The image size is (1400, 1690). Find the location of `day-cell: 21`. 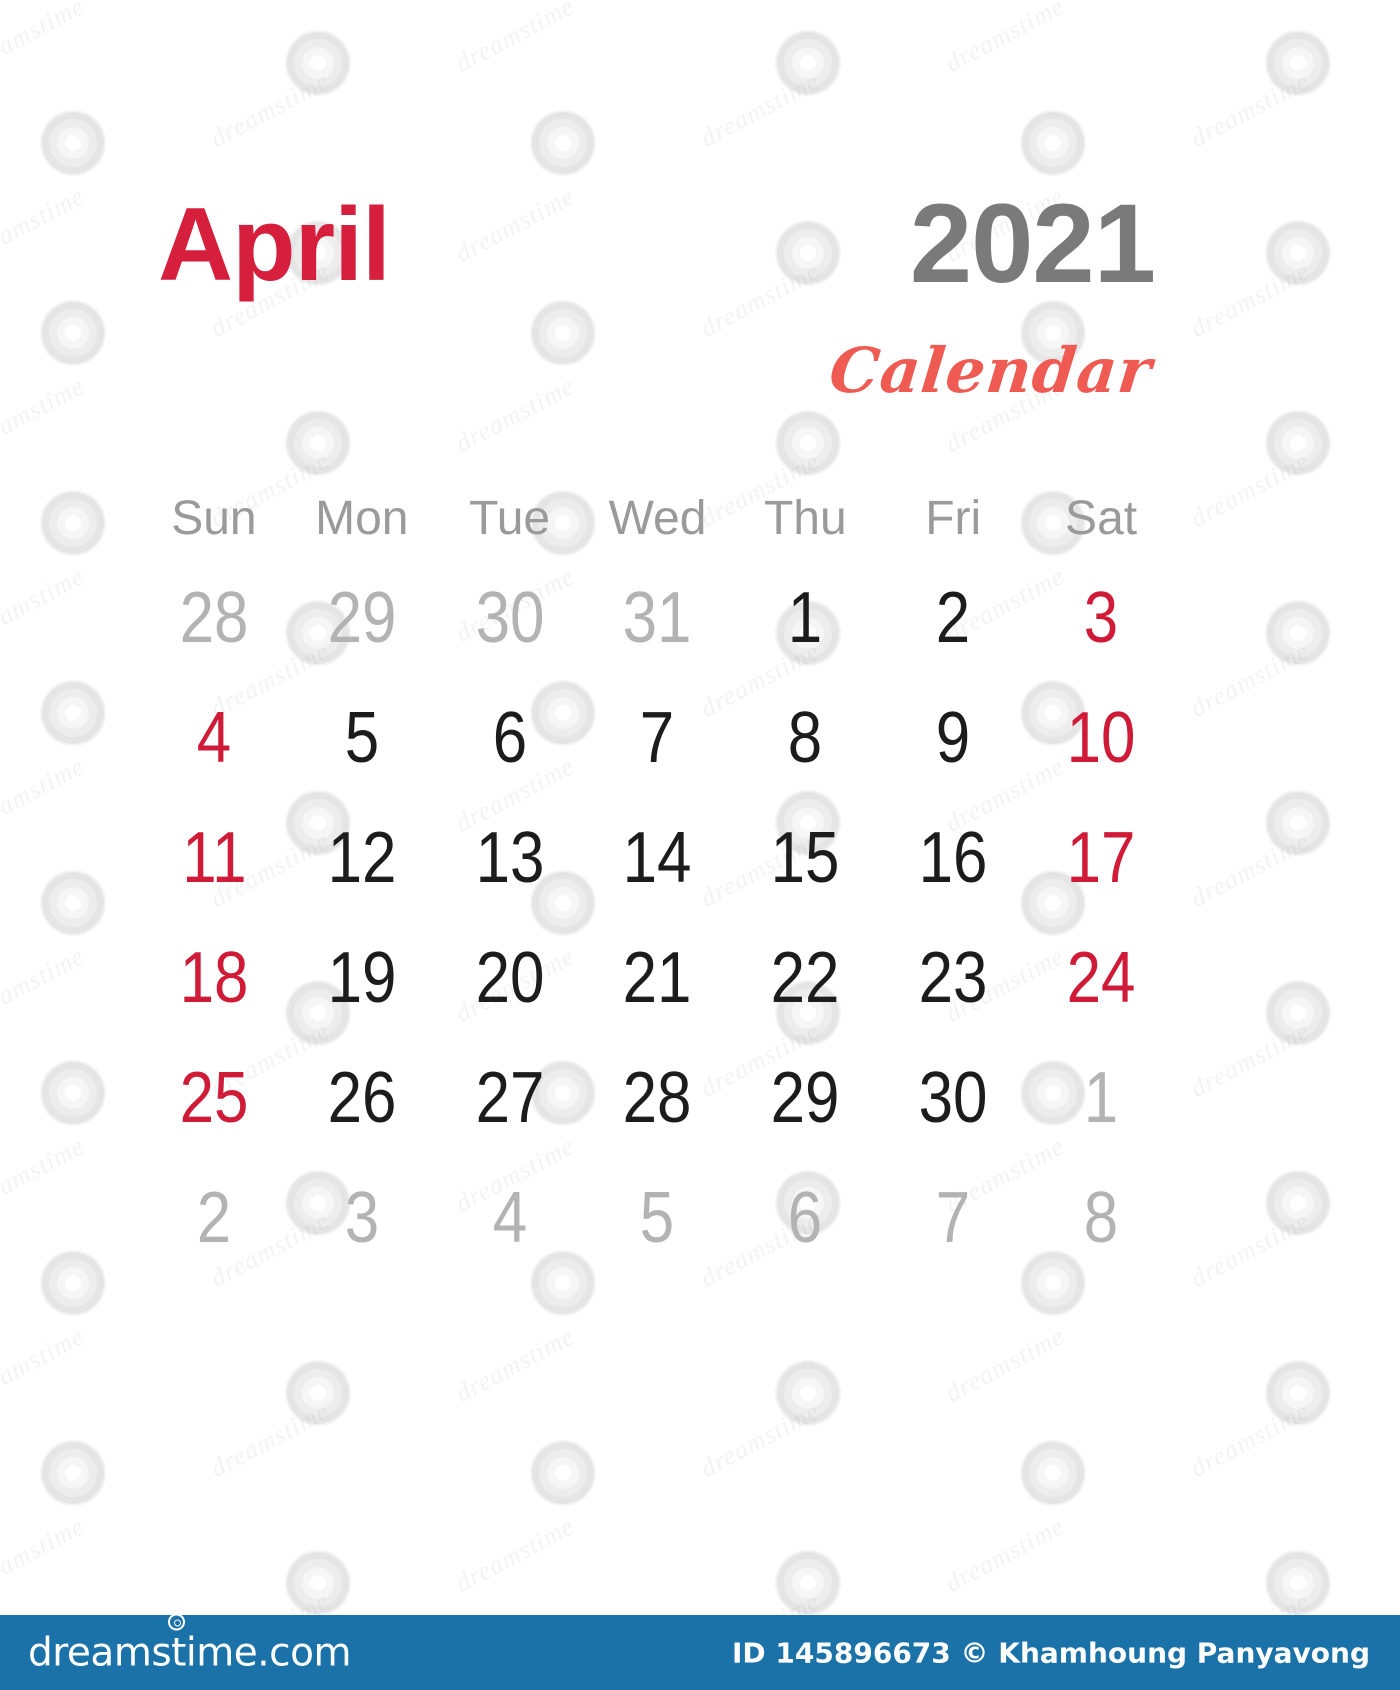

day-cell: 21 is located at coordinates (658, 978).